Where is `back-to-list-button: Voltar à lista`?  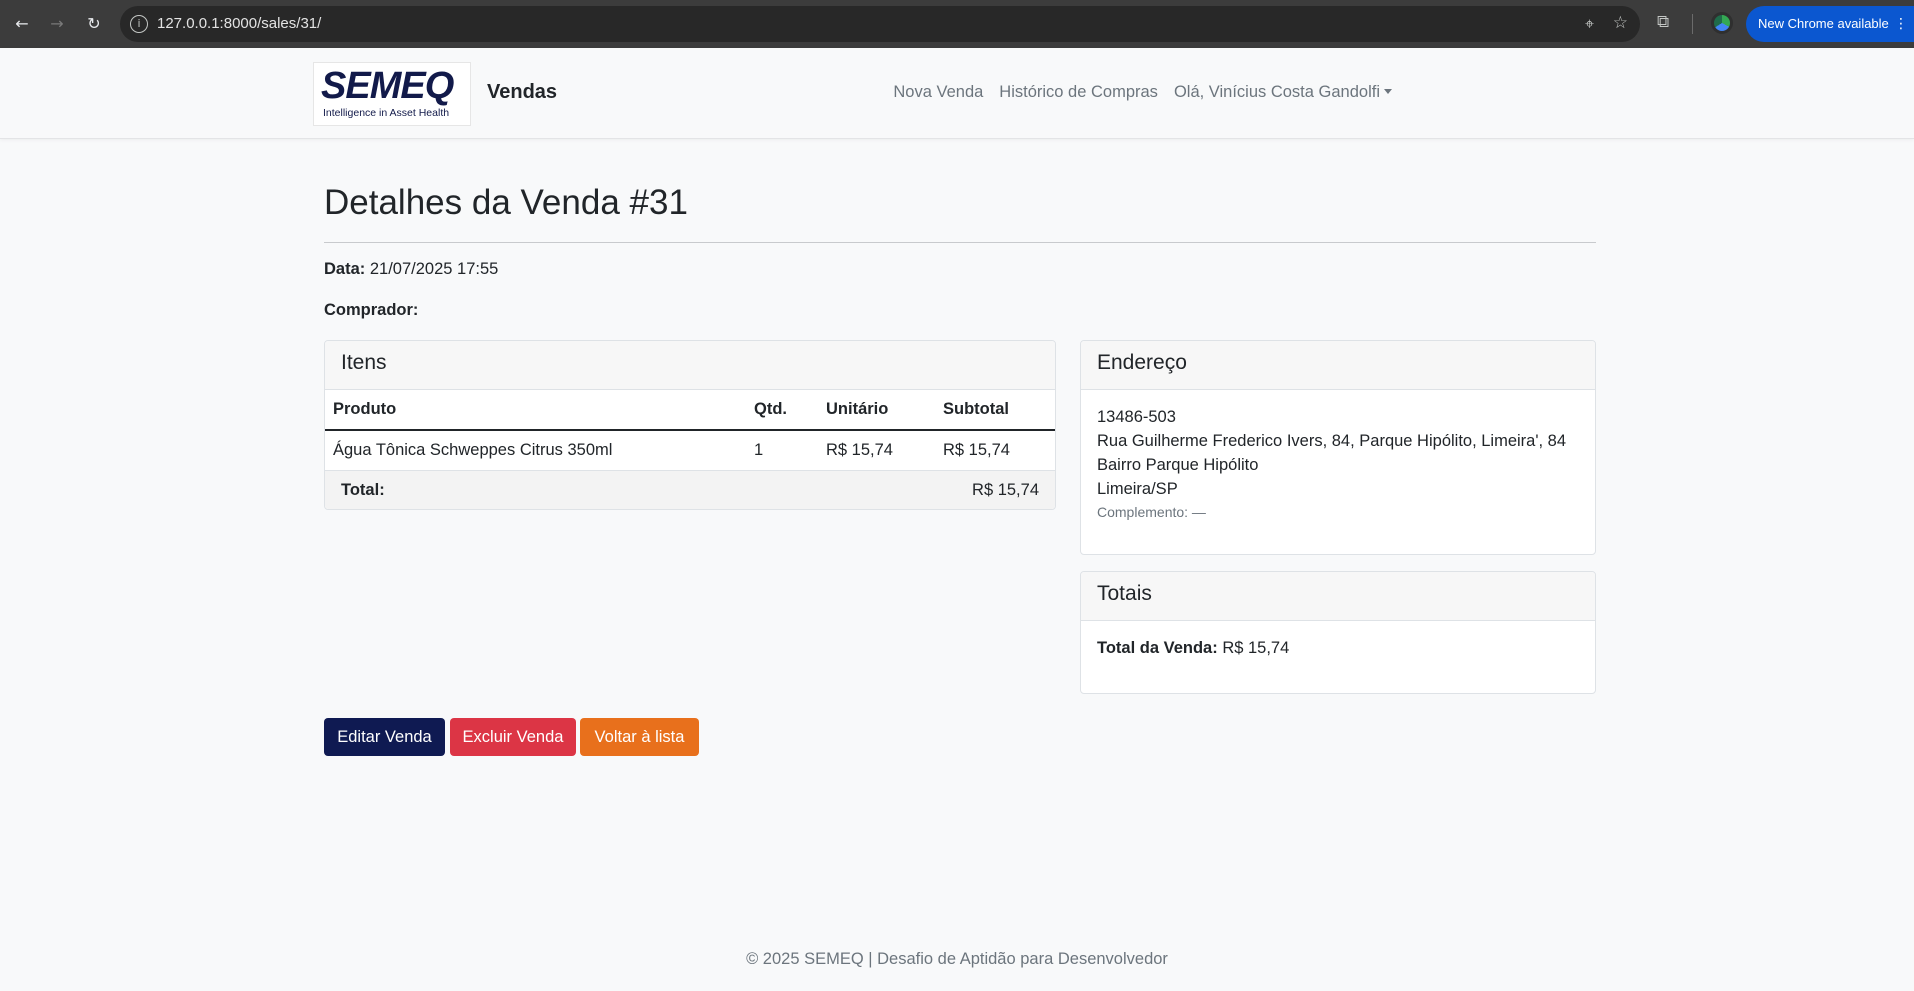
back-to-list-button: Voltar à lista is located at coordinates (639, 737).